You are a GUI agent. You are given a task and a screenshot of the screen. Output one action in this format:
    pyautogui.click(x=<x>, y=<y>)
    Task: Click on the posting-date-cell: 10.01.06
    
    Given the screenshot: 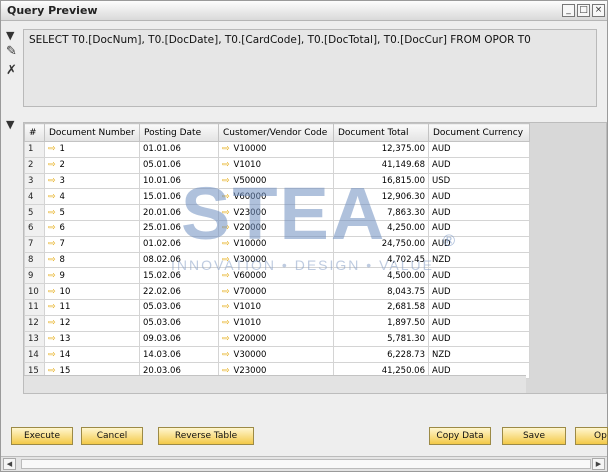 What is the action you would take?
    pyautogui.click(x=179, y=181)
    